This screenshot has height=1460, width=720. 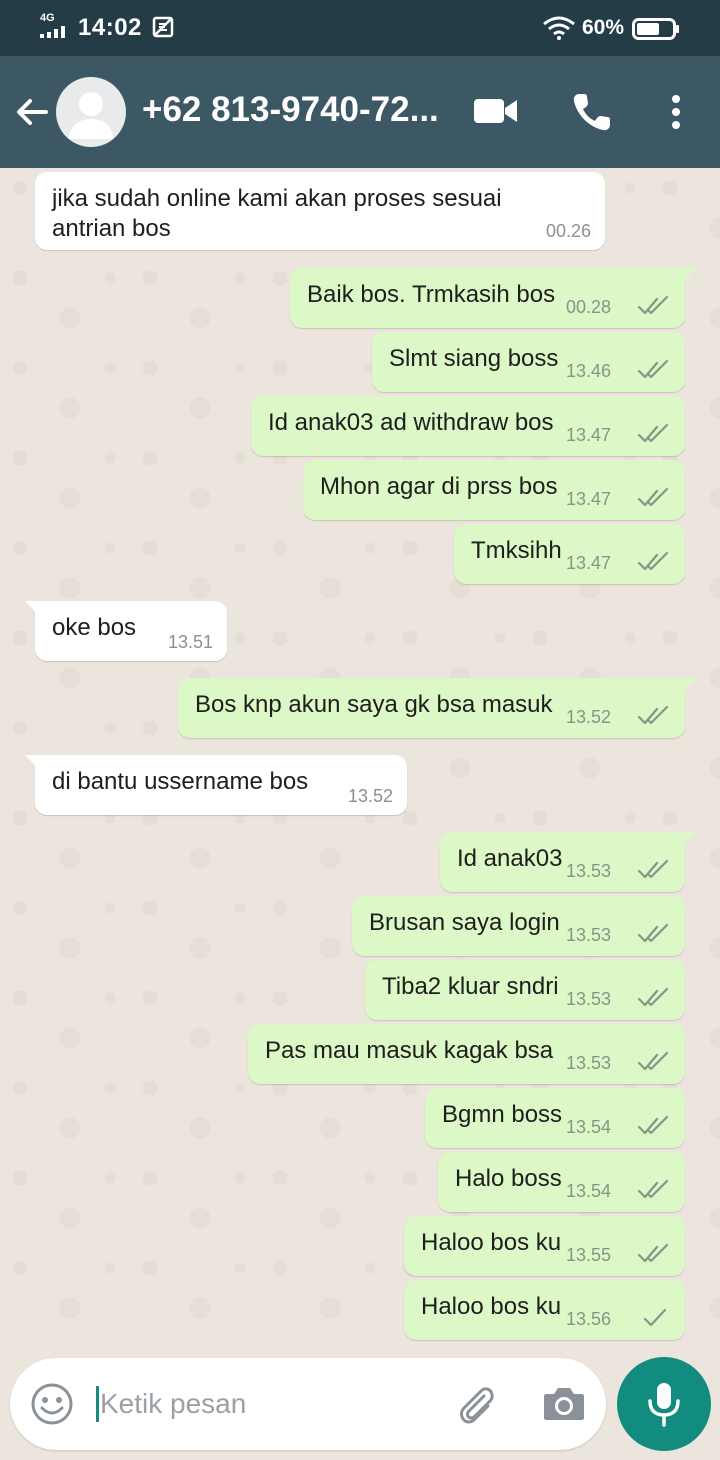 What do you see at coordinates (265, 1404) in the screenshot?
I see `message-input` at bounding box center [265, 1404].